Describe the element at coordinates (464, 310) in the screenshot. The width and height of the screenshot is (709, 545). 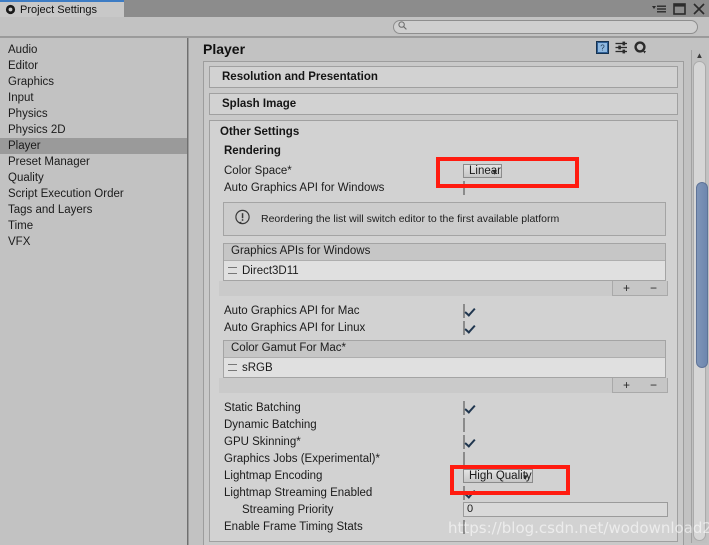
I see `auto-graphics-api-mac-checkbox` at that location.